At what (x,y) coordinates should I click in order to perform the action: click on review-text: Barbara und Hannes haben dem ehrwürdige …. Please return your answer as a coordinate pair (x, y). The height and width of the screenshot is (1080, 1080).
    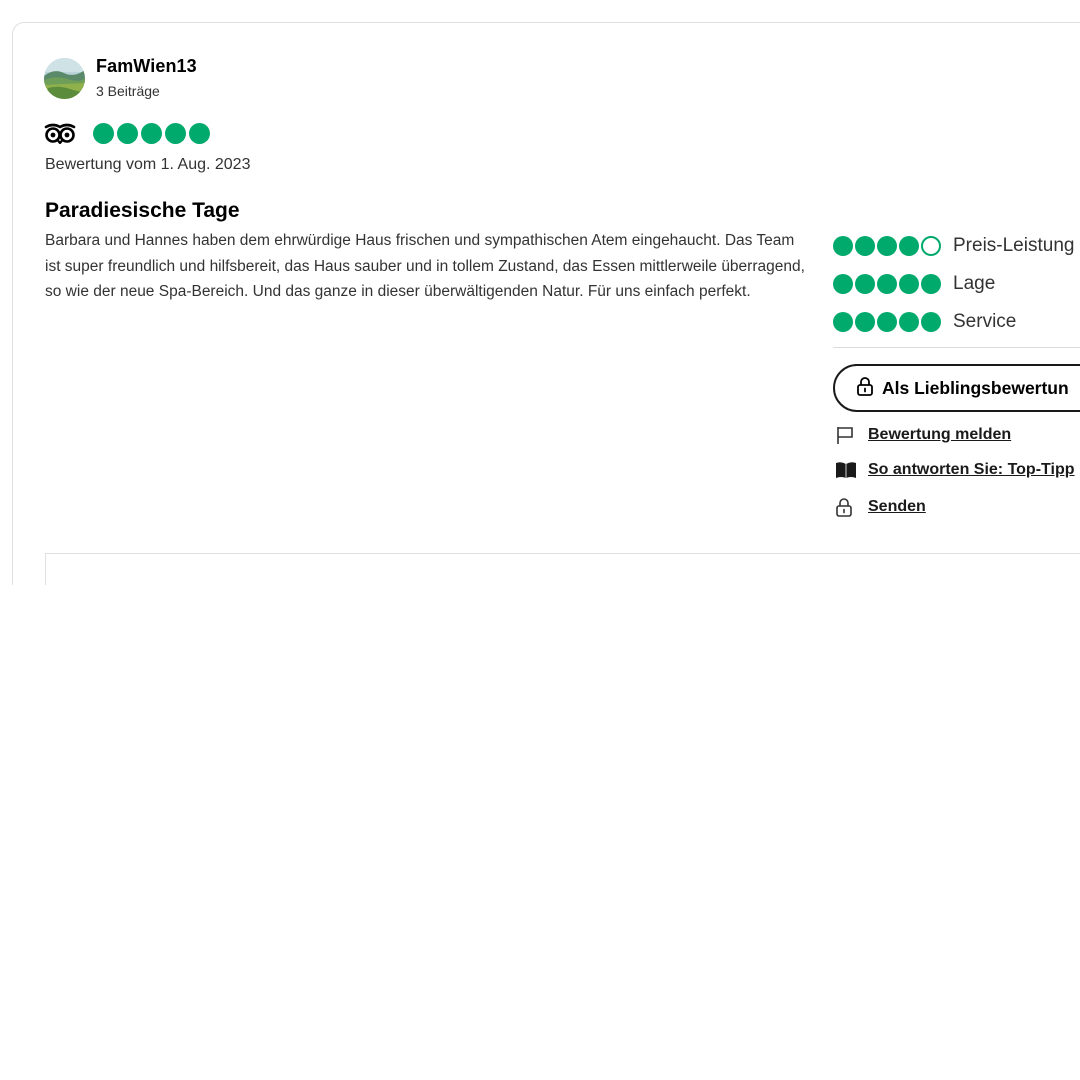
    Looking at the image, I should click on (425, 266).